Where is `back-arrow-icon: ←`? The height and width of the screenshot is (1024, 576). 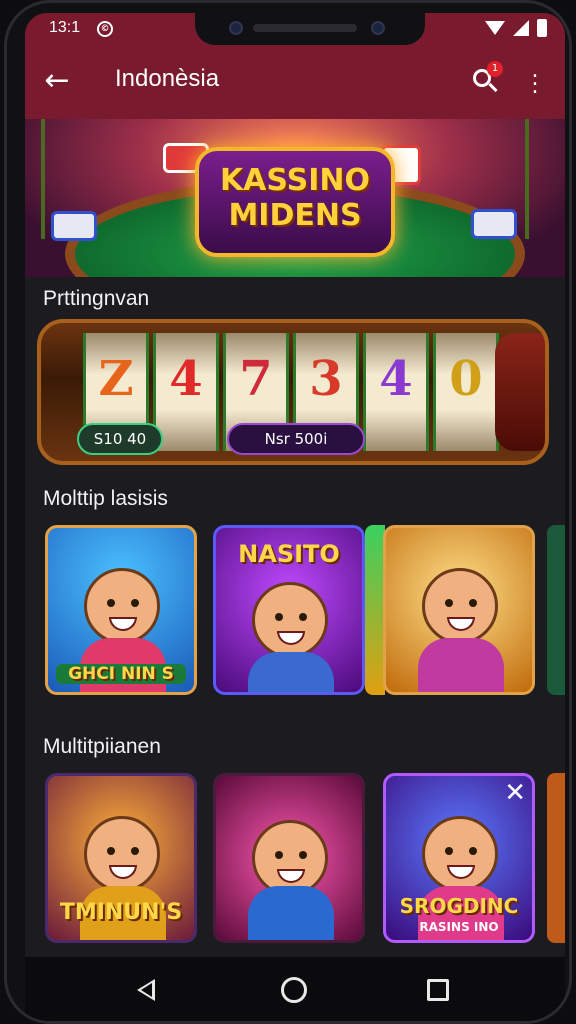 back-arrow-icon: ← is located at coordinates (57, 81).